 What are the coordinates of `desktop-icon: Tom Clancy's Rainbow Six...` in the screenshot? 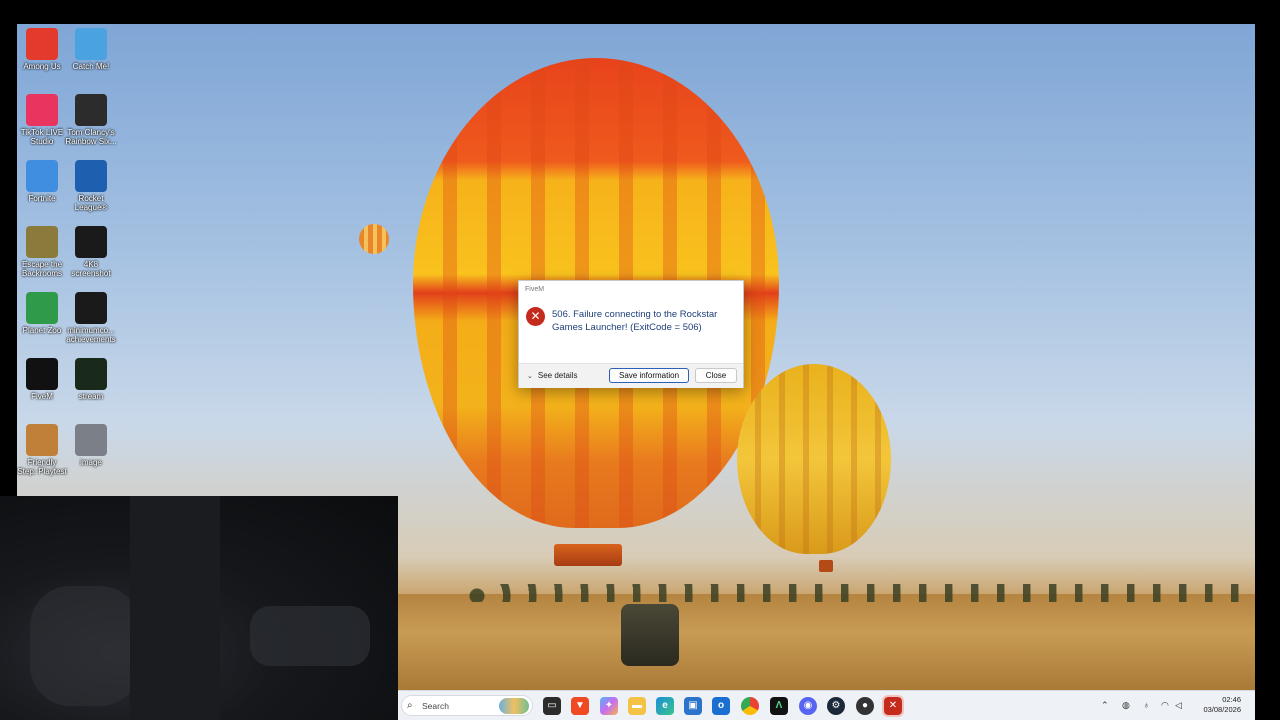 It's located at (91, 120).